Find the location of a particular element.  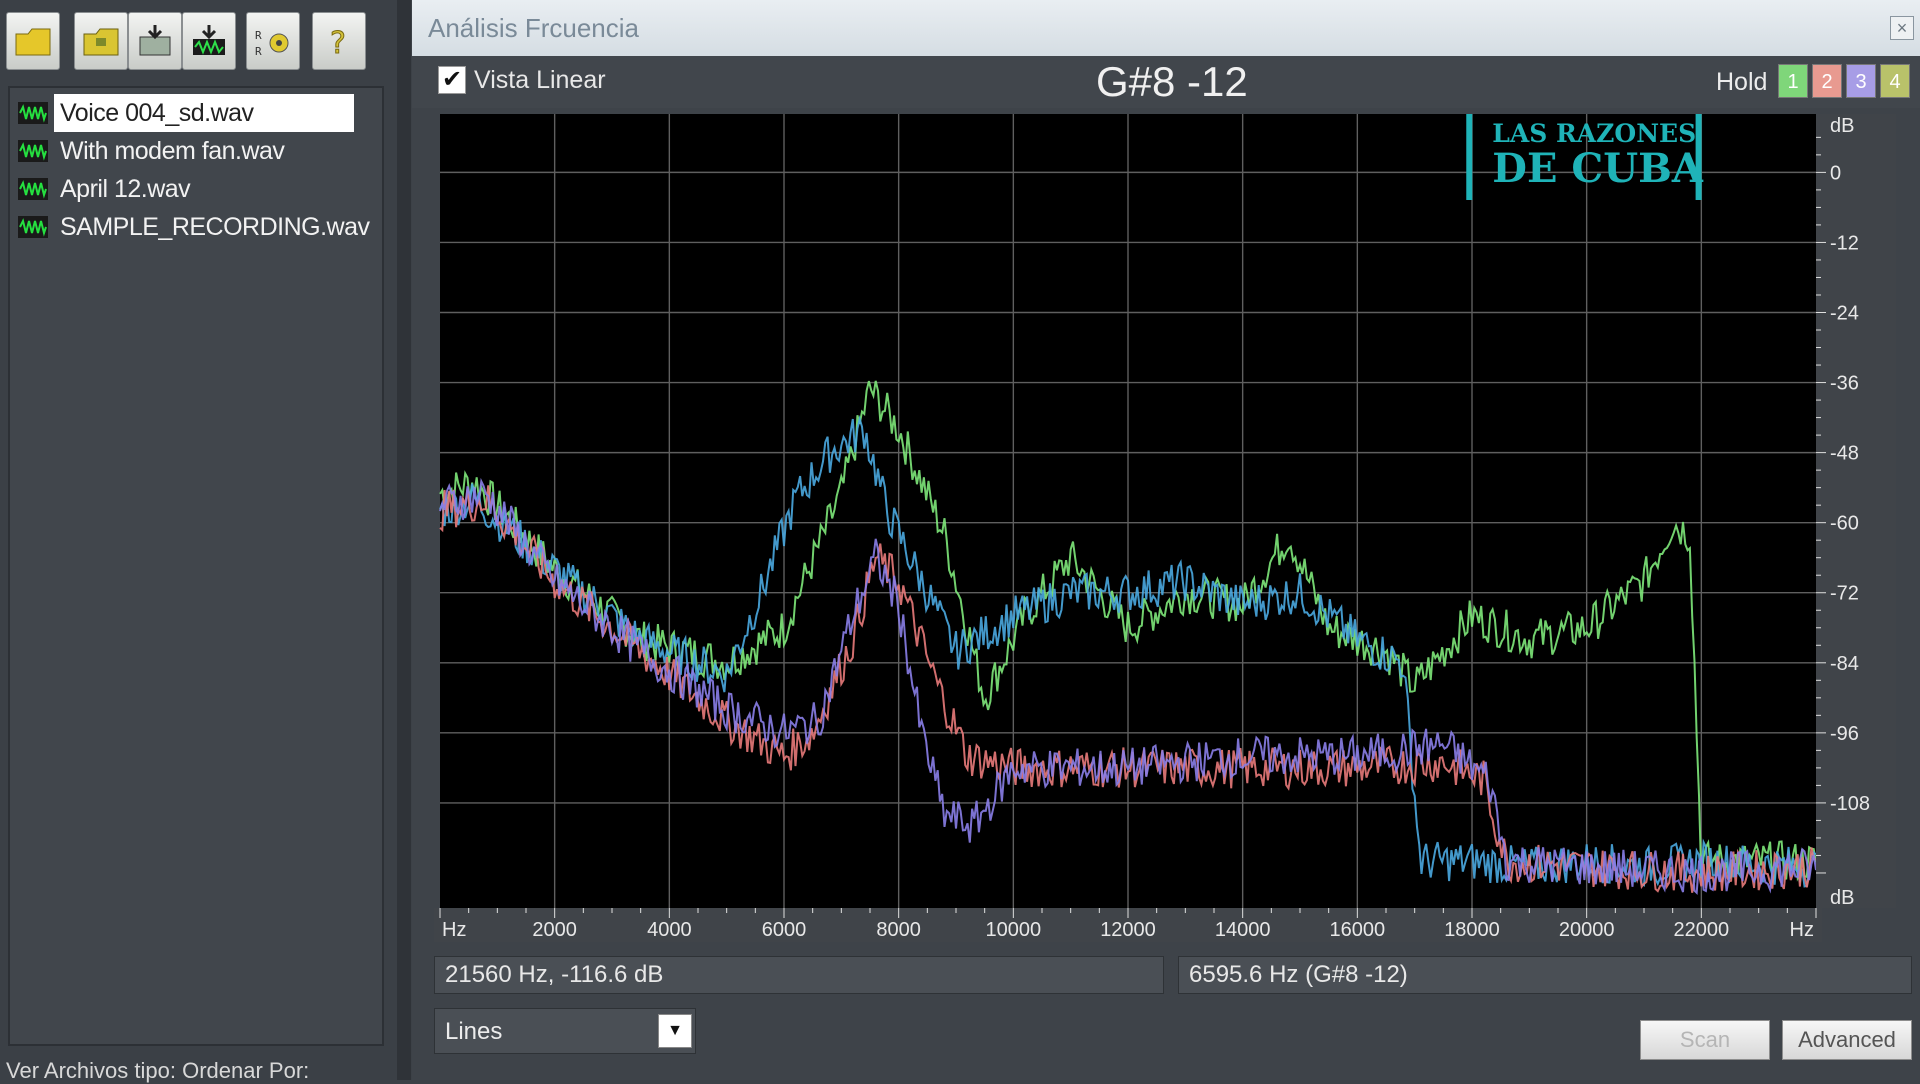

display-mode-value: Lines is located at coordinates (474, 1031).